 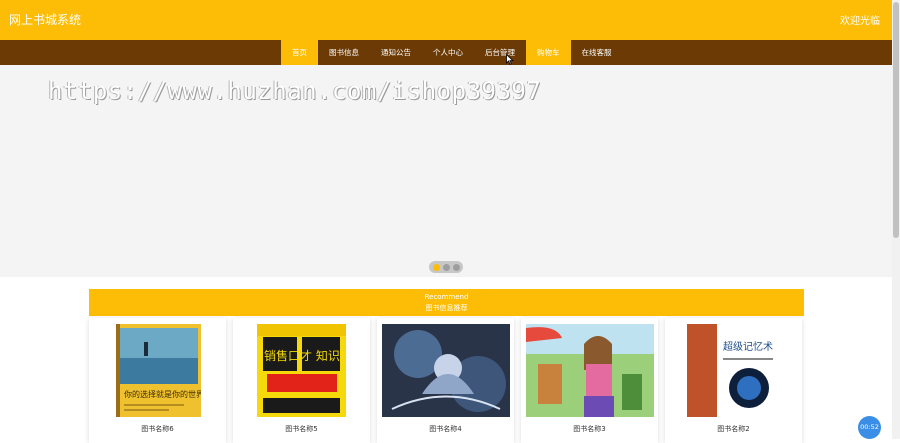 What do you see at coordinates (446, 302) in the screenshot?
I see `recommend-header: Recommend 图书信息推荐` at bounding box center [446, 302].